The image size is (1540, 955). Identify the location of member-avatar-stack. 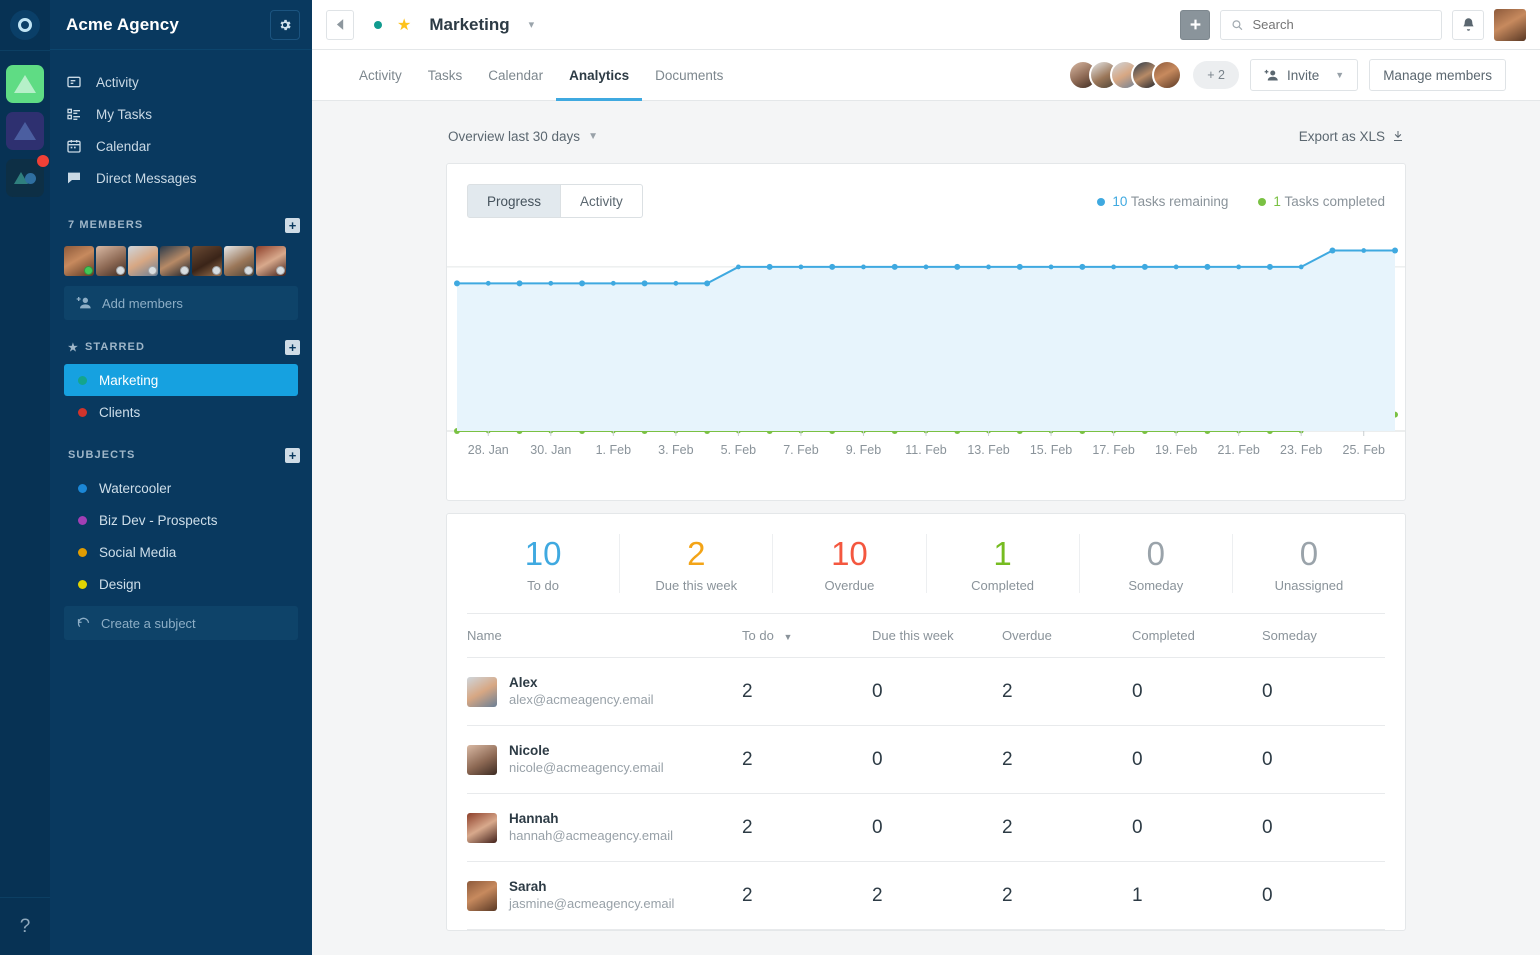
(1125, 75).